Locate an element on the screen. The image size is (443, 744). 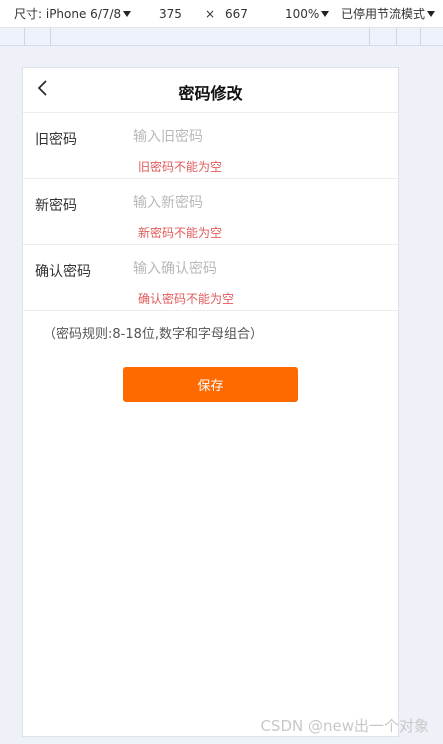
old-password-error: 旧密码不能为空 is located at coordinates (180, 167).